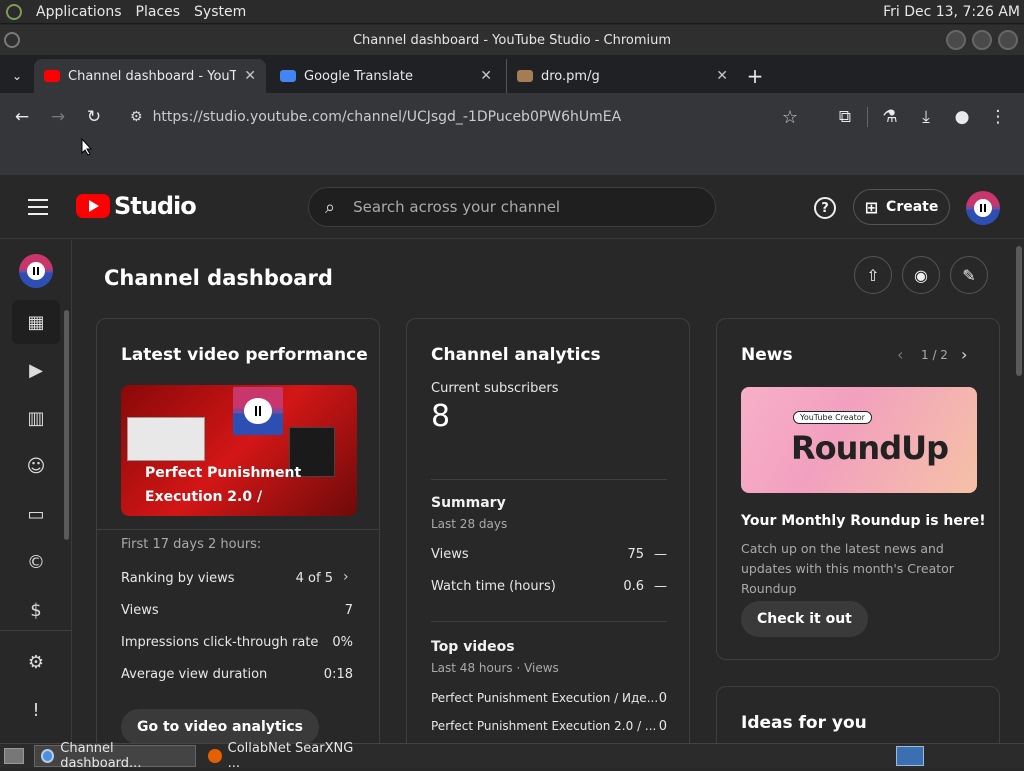 This screenshot has height=771, width=1024. What do you see at coordinates (244, 355) in the screenshot?
I see `card-title: Latest video performance` at bounding box center [244, 355].